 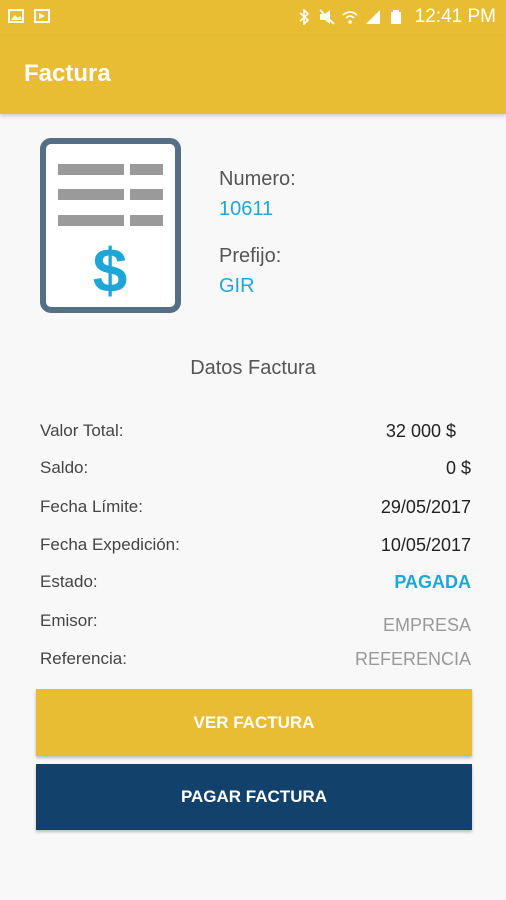 I want to click on image-notification-icon, so click(x=16, y=16).